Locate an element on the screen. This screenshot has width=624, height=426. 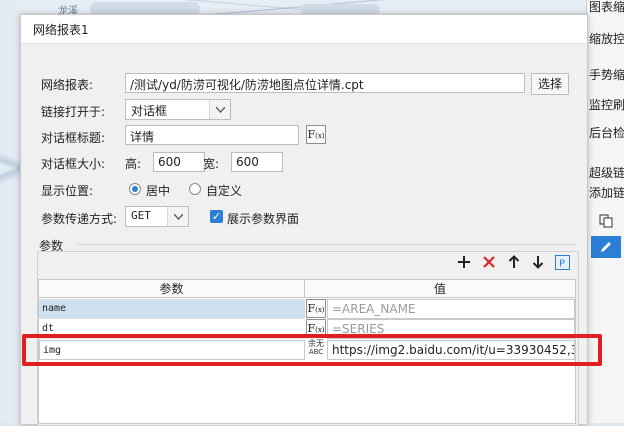
height-label: 高: is located at coordinates (133, 164).